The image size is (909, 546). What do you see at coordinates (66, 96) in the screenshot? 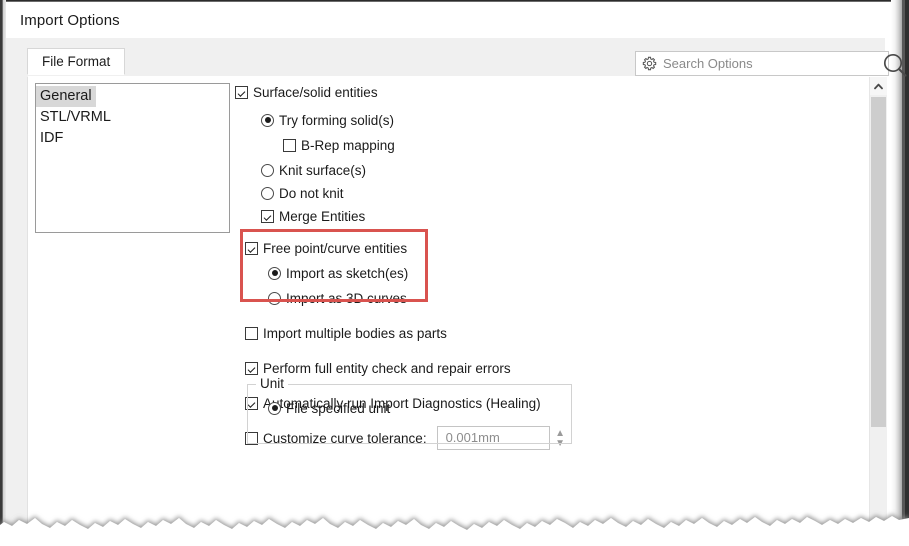
I see `list-item-general: General` at bounding box center [66, 96].